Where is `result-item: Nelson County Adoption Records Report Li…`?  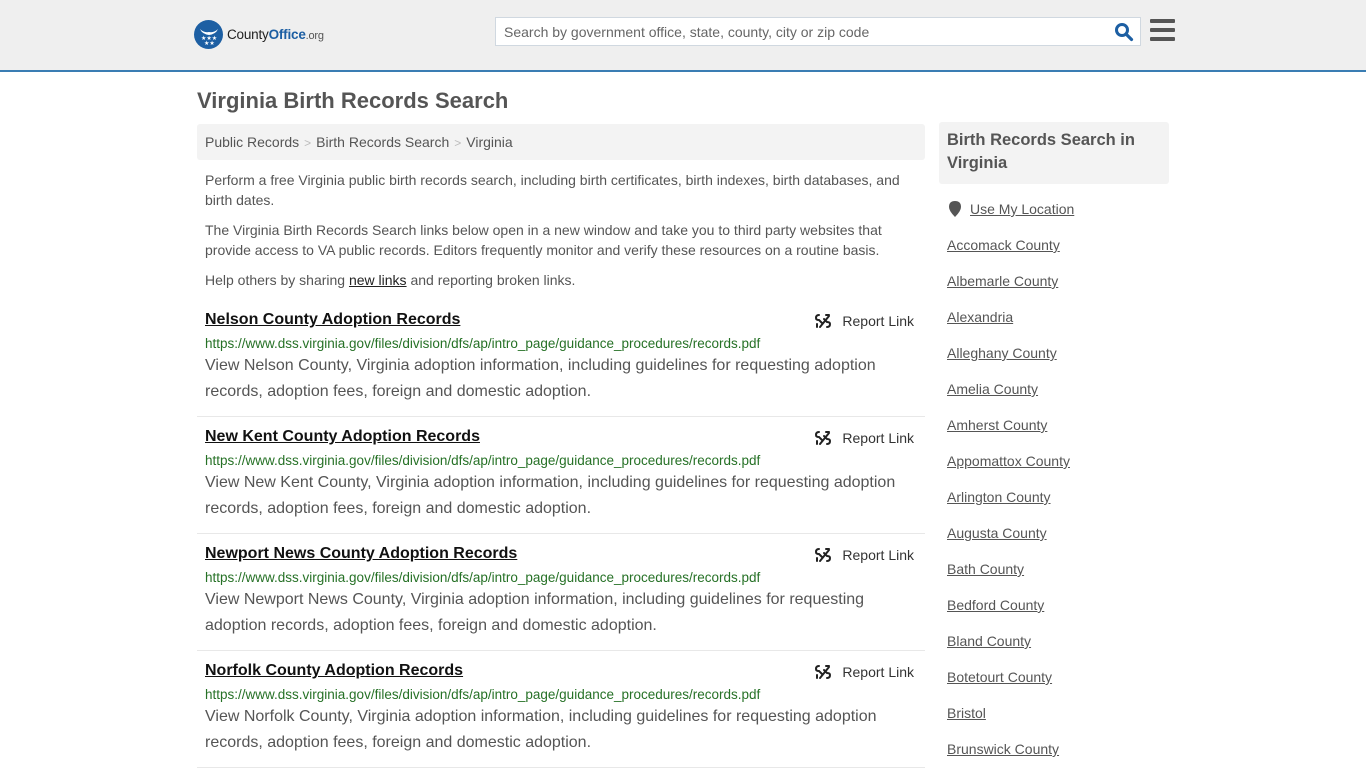
result-item: Nelson County Adoption Records Report Li… is located at coordinates (561, 364).